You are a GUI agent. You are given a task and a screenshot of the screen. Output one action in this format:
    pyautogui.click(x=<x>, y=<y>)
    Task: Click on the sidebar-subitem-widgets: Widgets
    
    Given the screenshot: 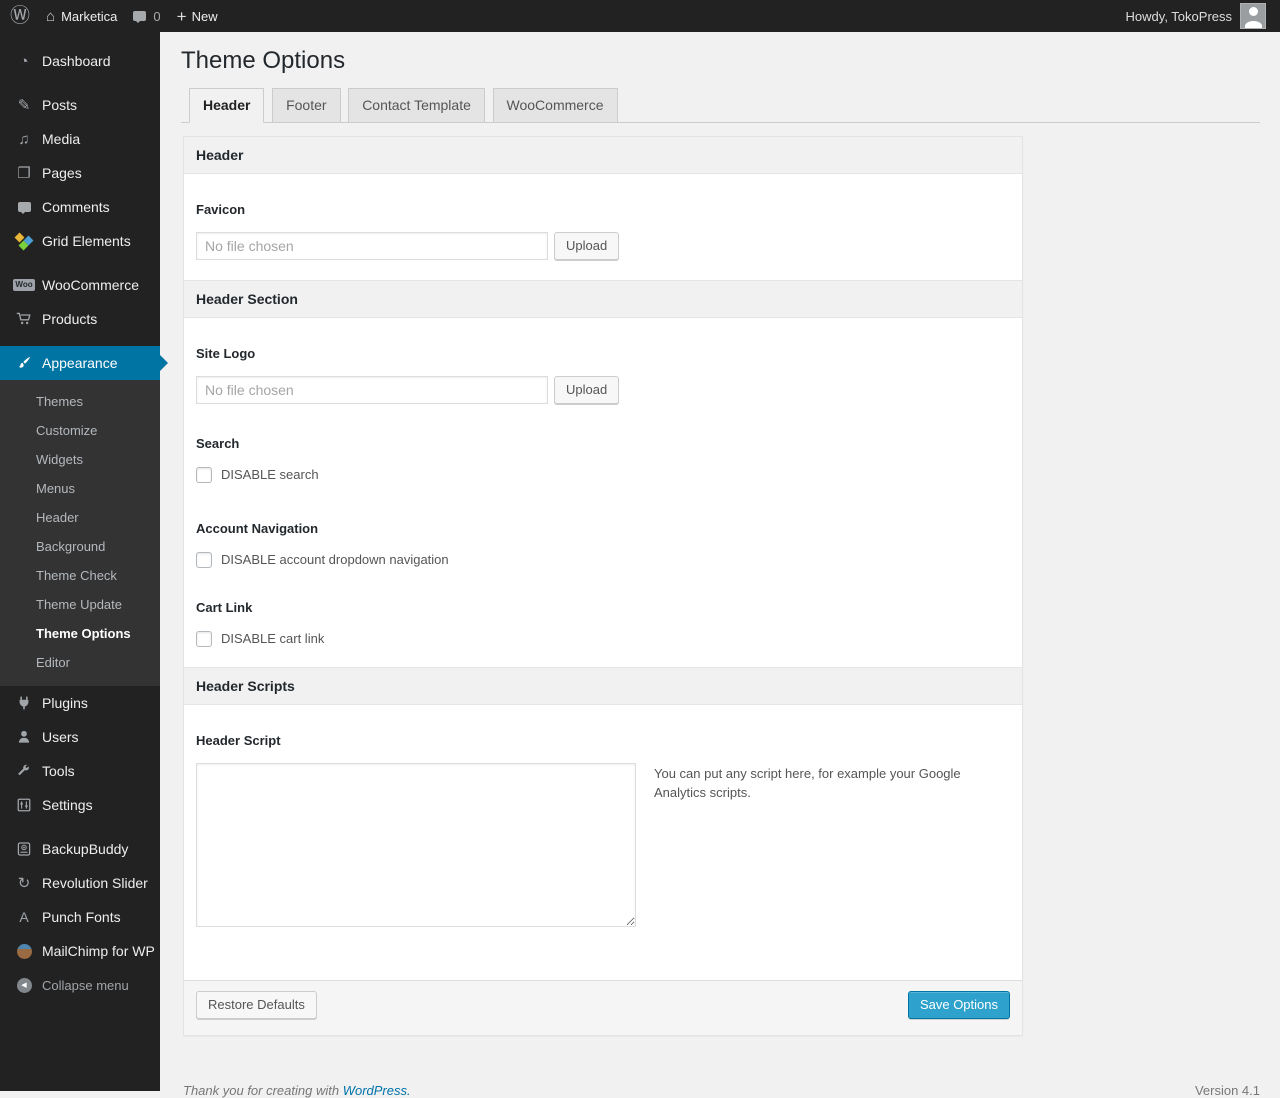 What is the action you would take?
    pyautogui.click(x=80, y=459)
    